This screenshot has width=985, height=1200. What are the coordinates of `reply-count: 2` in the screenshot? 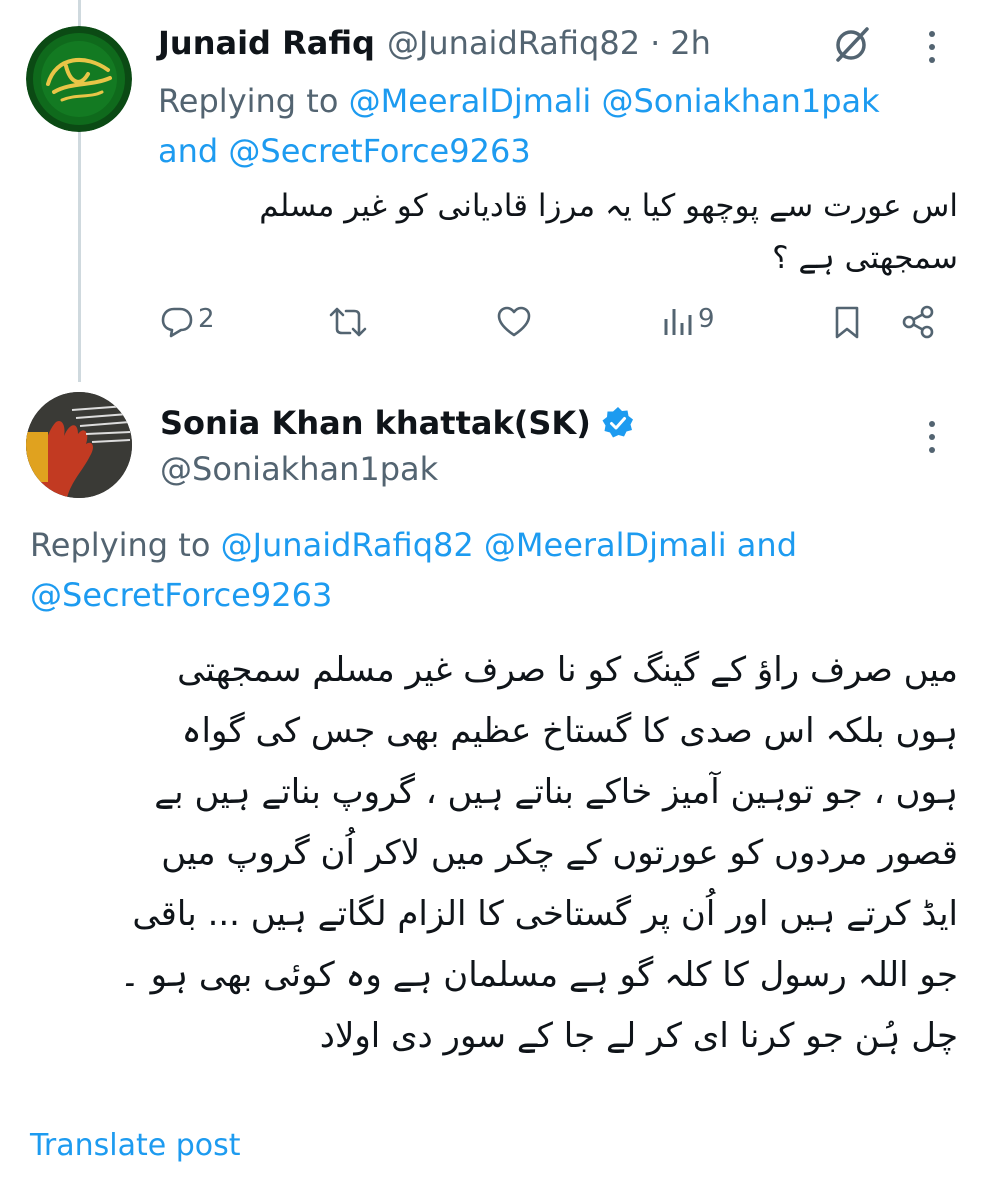 It's located at (206, 319).